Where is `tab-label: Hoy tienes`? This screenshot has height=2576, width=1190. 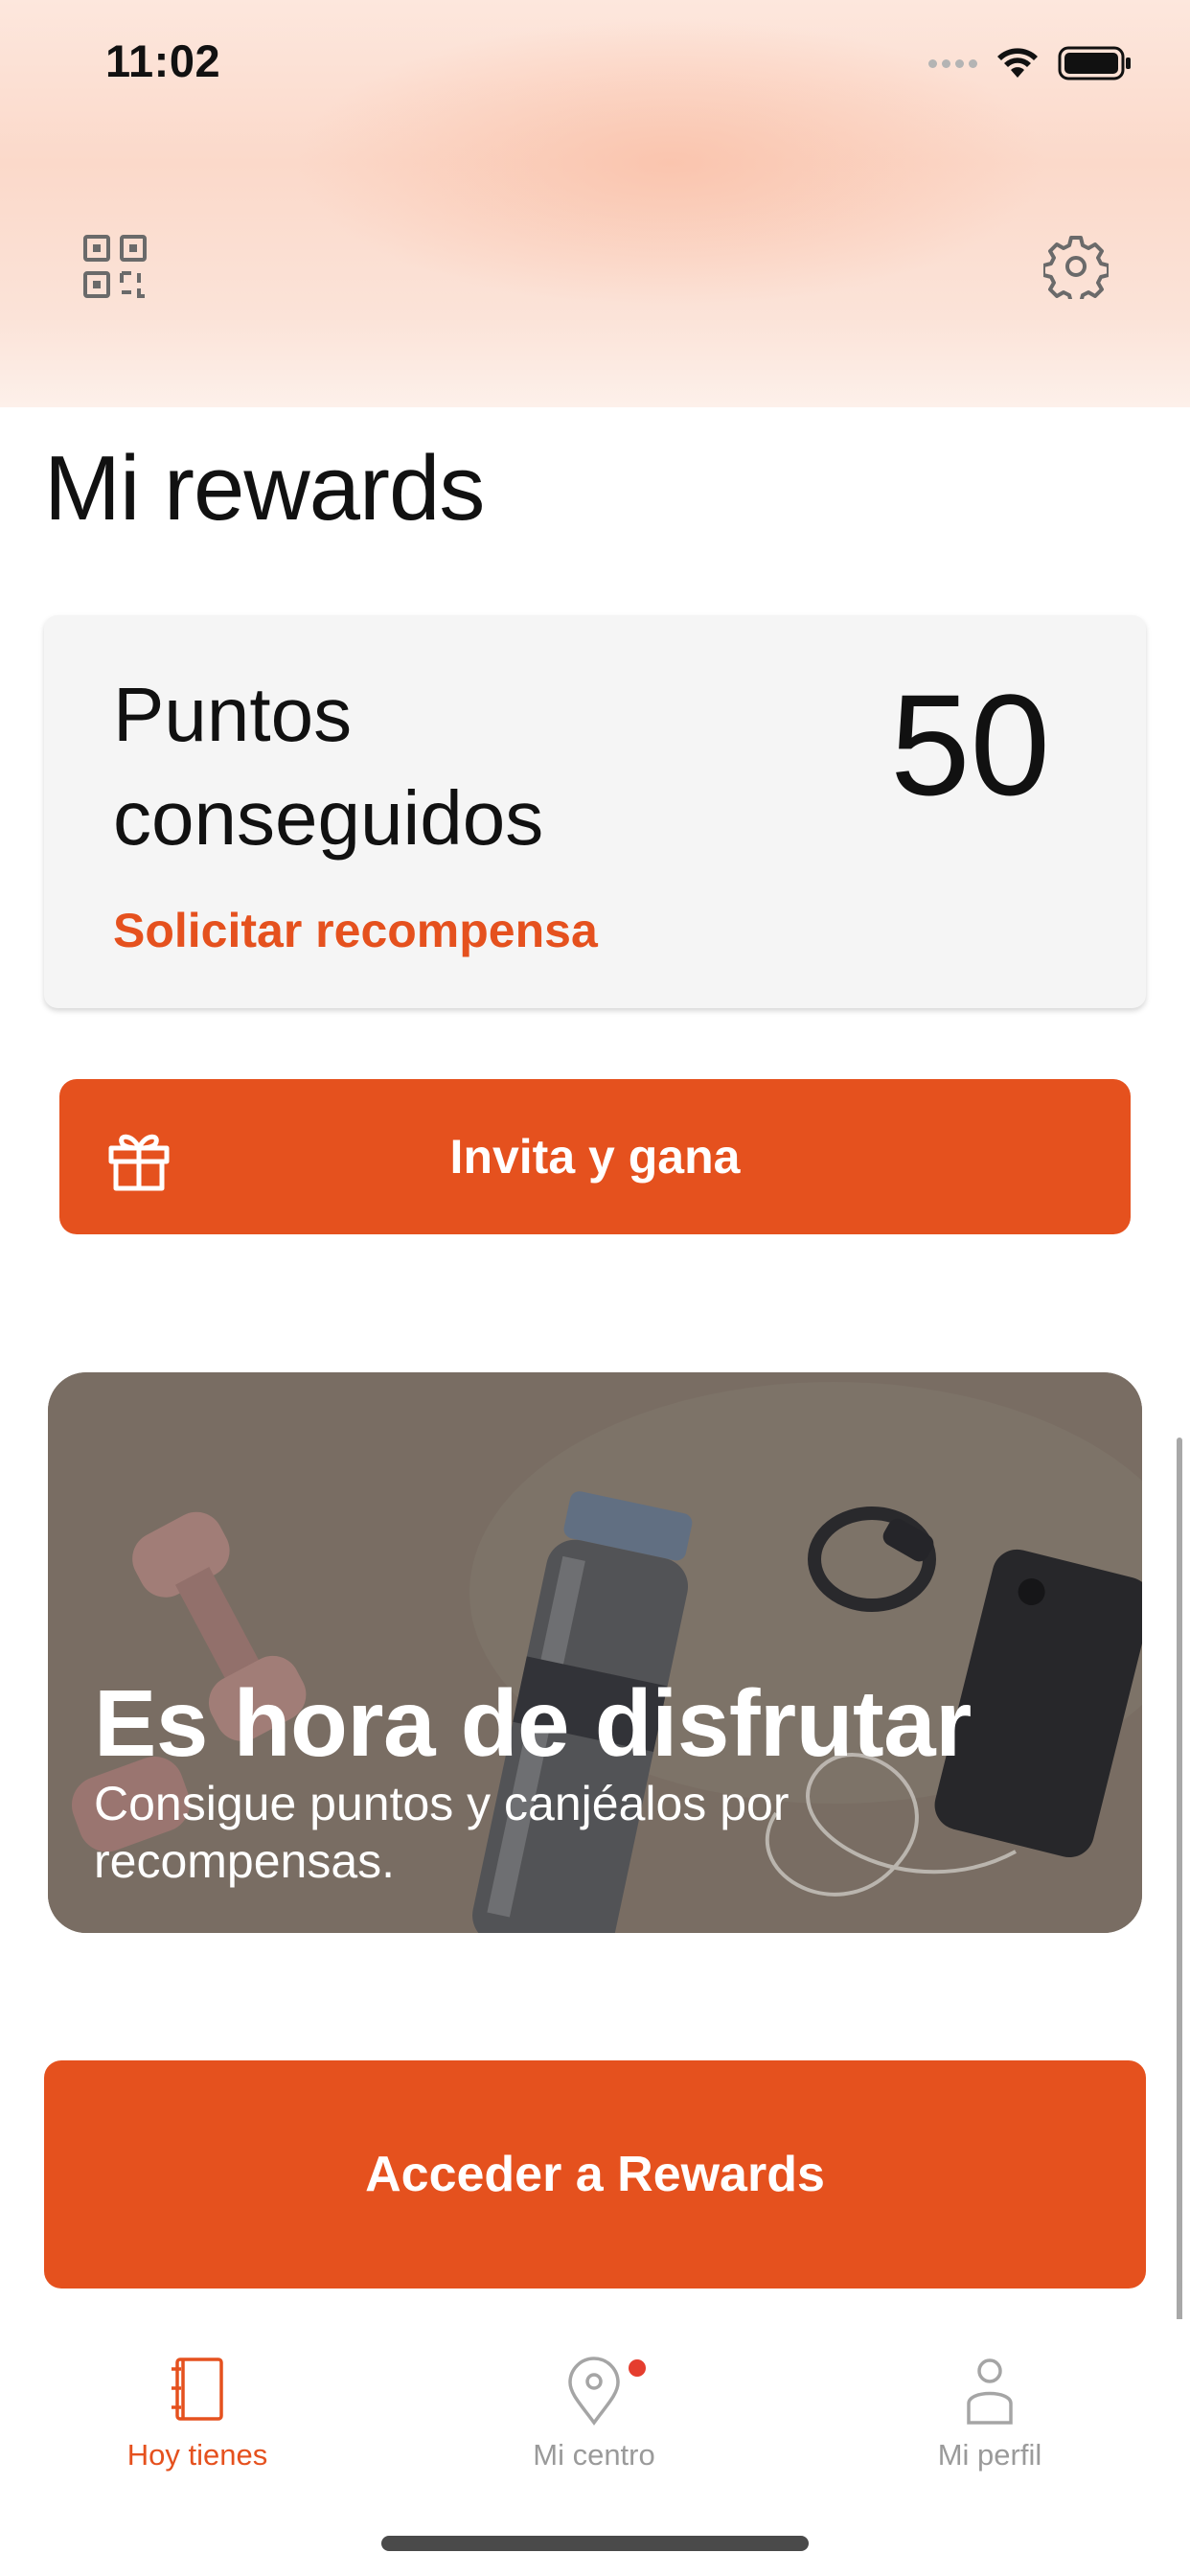
tab-label: Hoy tienes is located at coordinates (197, 2455).